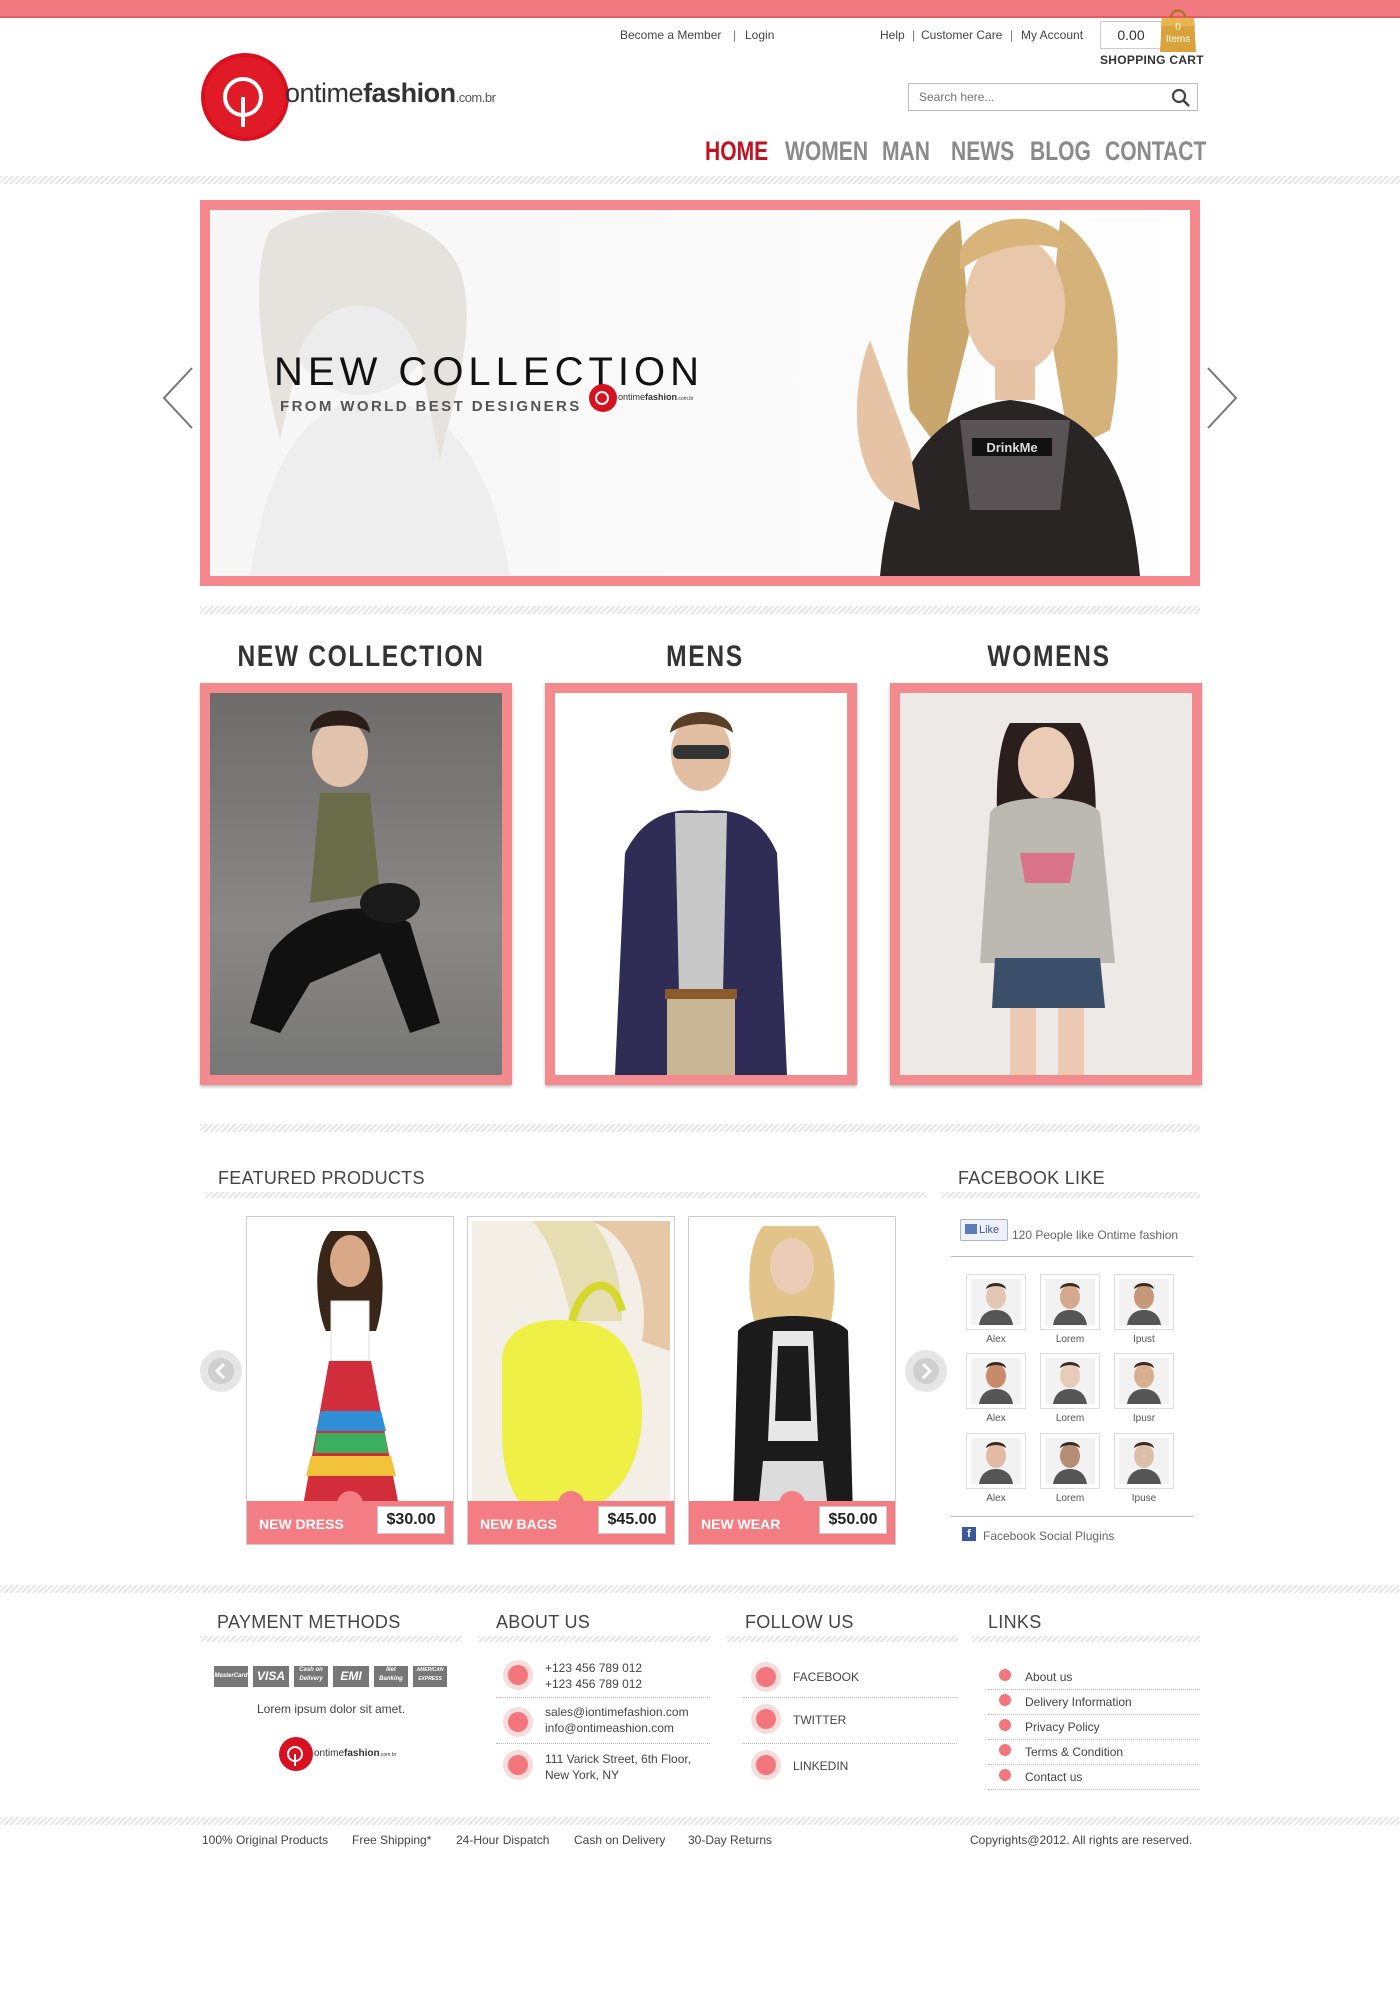 The image size is (1400, 1989). What do you see at coordinates (1060, 151) in the screenshot?
I see `nav-blog: BLOG` at bounding box center [1060, 151].